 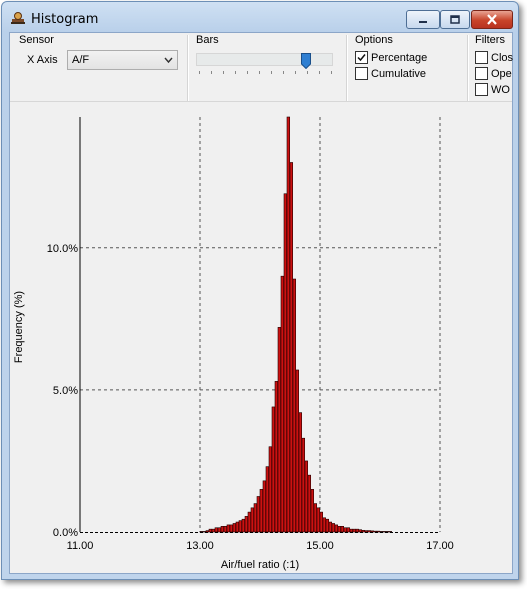 I want to click on y-axis-title: Frequency (%), so click(x=19, y=327).